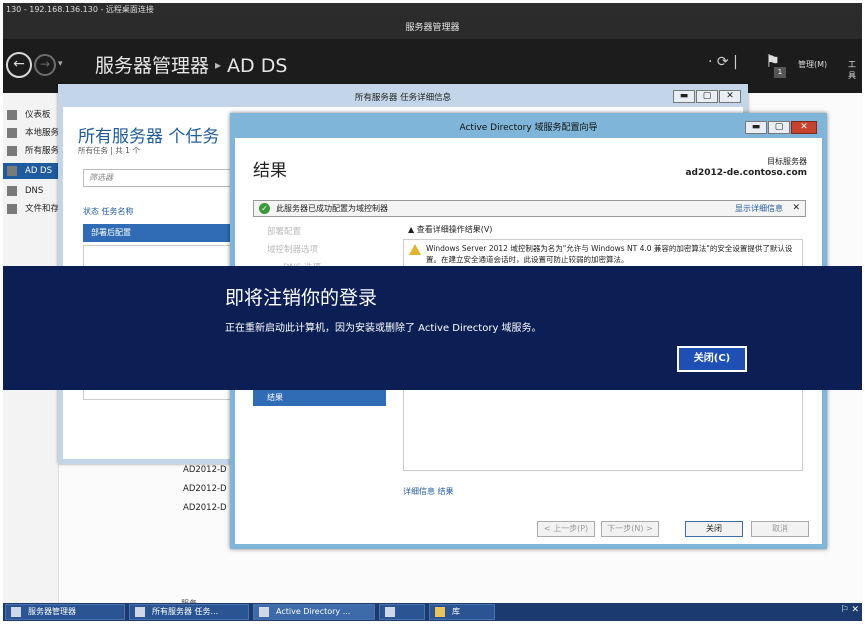 The image size is (865, 624). Describe the element at coordinates (163, 178) in the screenshot. I see `task-filter-input: 筛选器` at that location.